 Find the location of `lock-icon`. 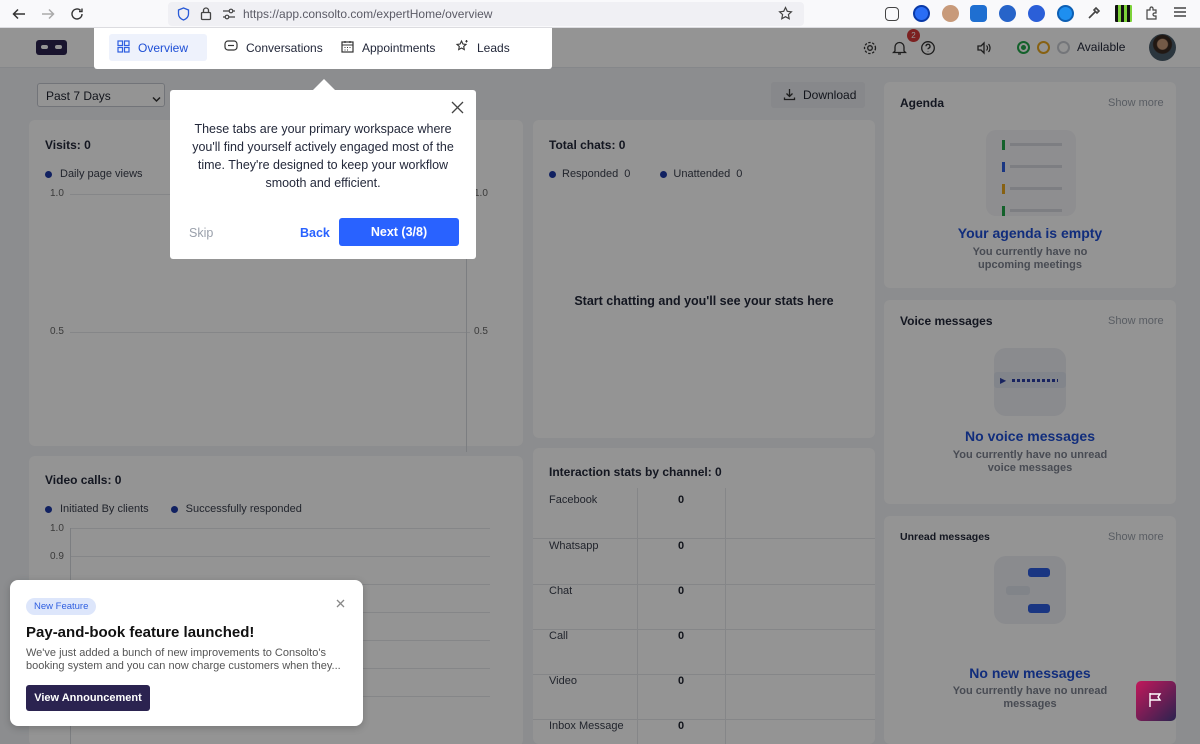

lock-icon is located at coordinates (206, 15).